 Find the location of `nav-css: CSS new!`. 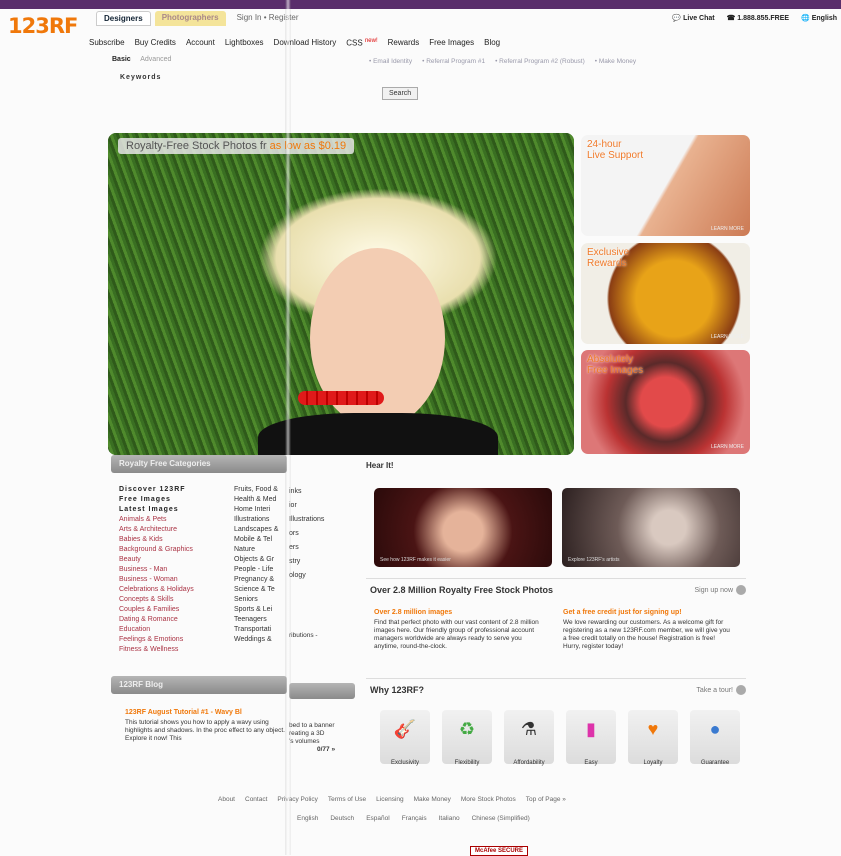

nav-css: CSS new! is located at coordinates (361, 43).